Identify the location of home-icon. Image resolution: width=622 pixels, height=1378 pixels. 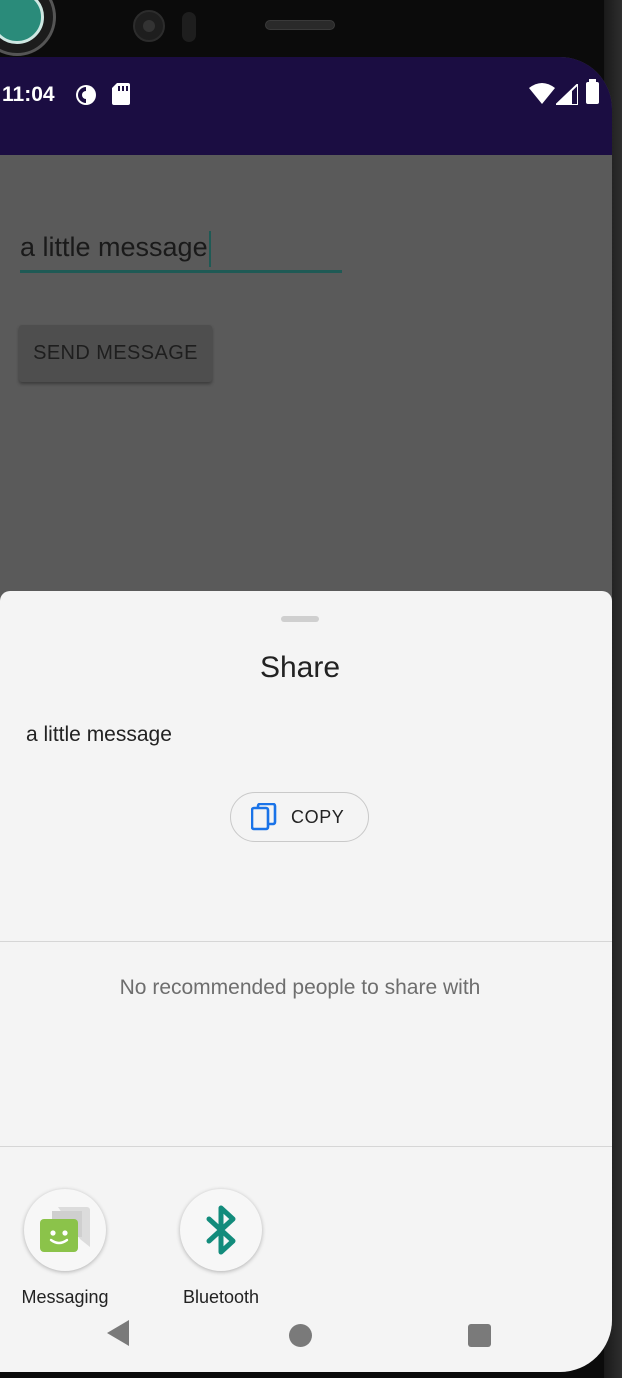
(300, 1335).